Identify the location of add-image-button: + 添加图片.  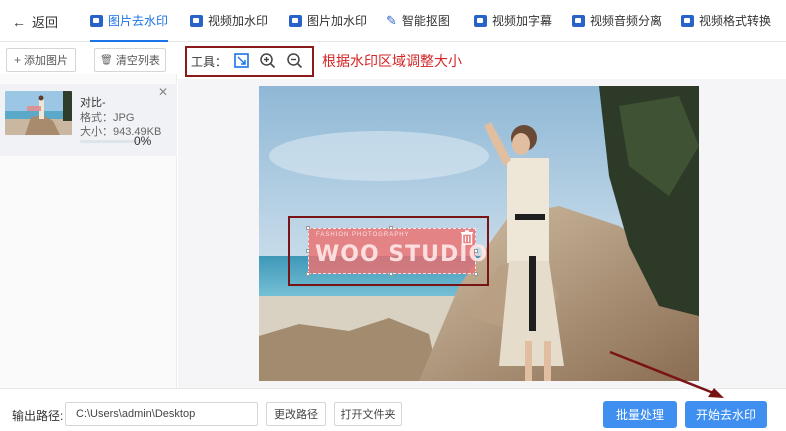
(41, 60).